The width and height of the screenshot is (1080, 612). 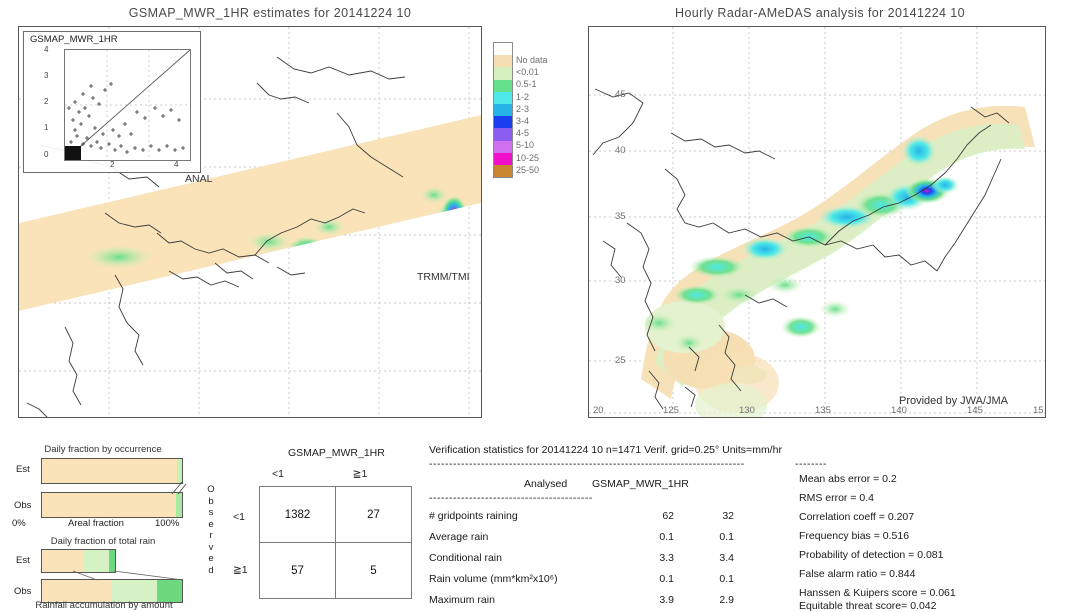 What do you see at coordinates (473, 516) in the screenshot?
I see `stat-label-gridpoints: # gridpoints raining` at bounding box center [473, 516].